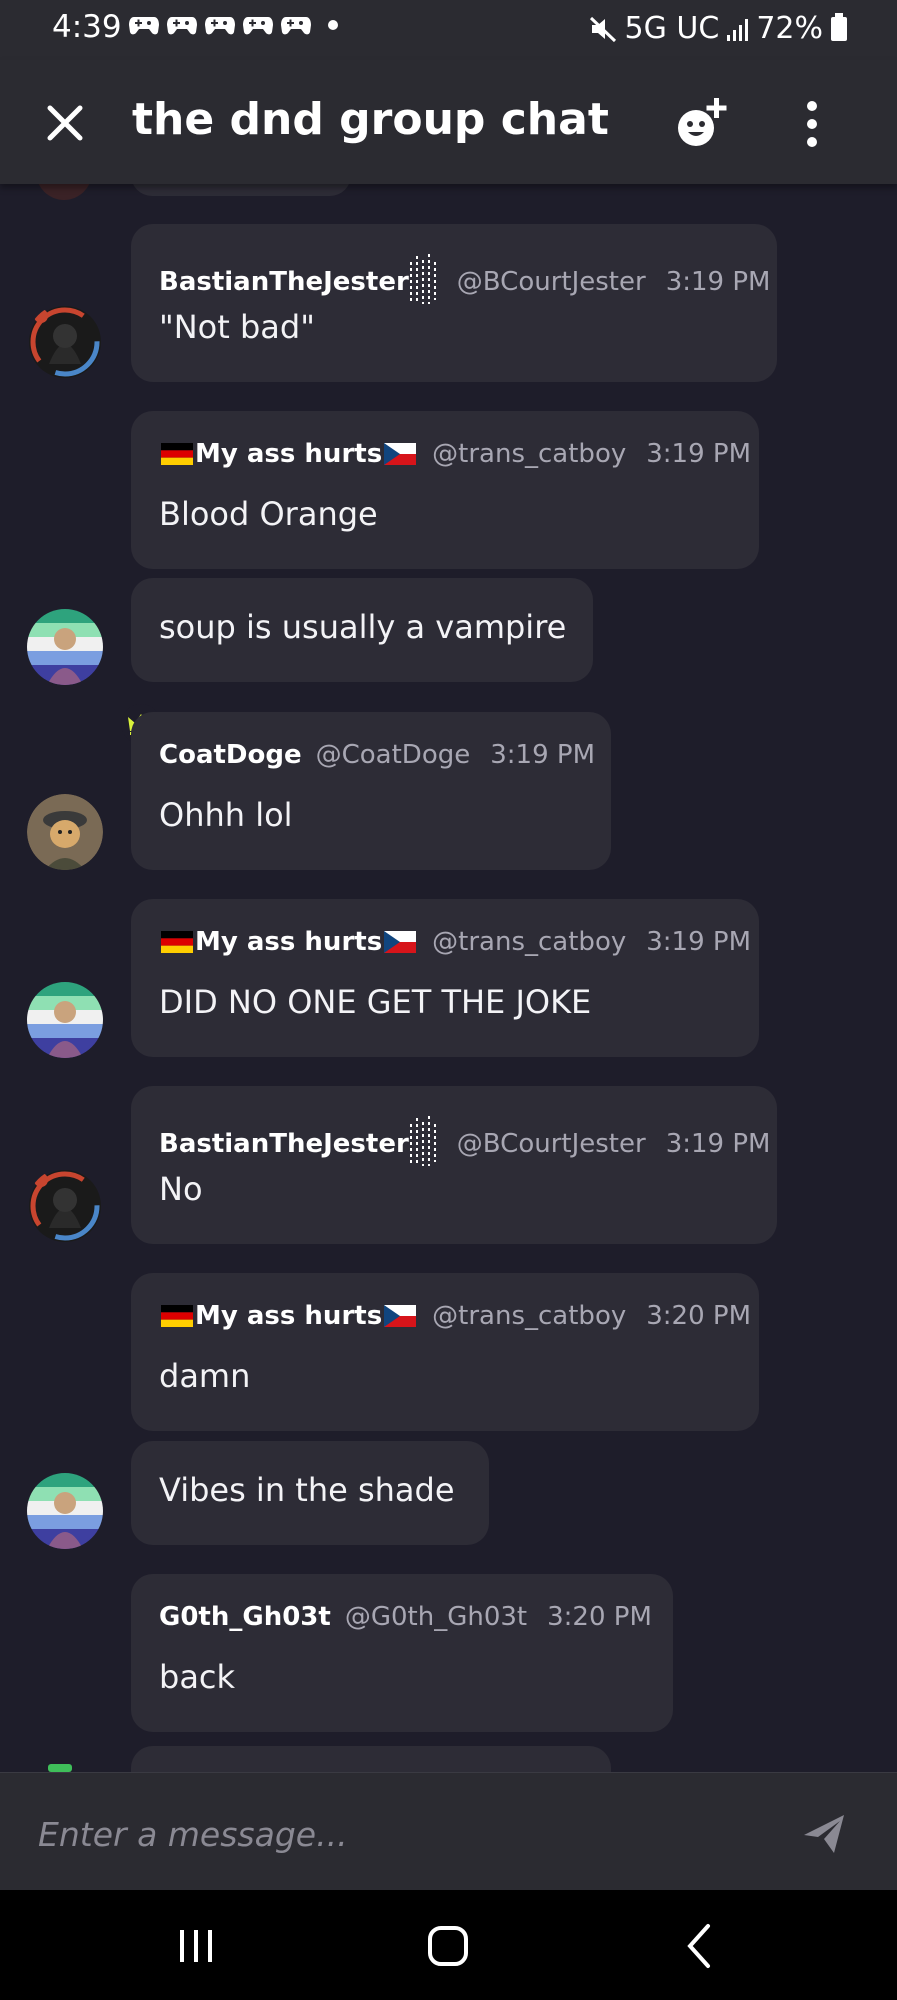  I want to click on message-text: Blood Orange, so click(268, 514).